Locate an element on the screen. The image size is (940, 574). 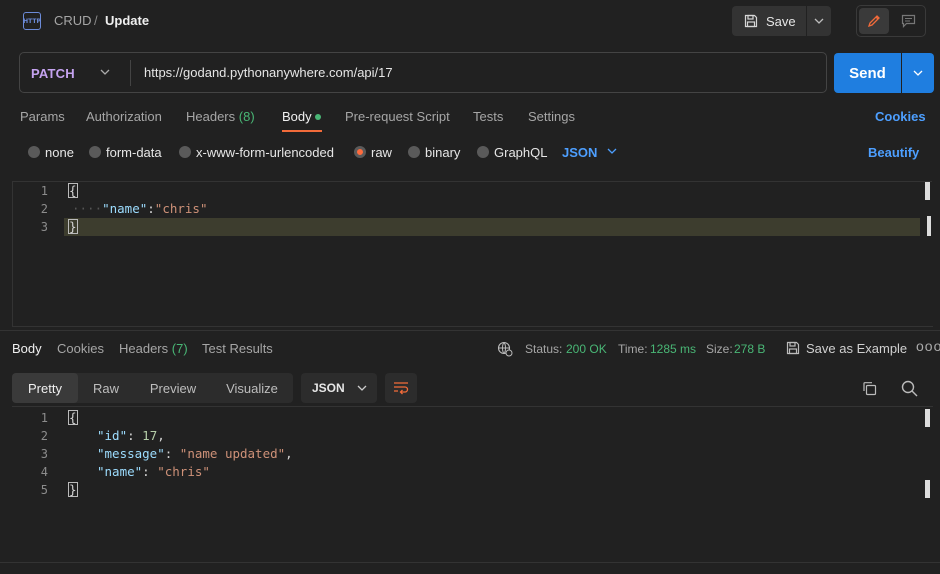
http-request-icon: HTTP is located at coordinates (32, 21).